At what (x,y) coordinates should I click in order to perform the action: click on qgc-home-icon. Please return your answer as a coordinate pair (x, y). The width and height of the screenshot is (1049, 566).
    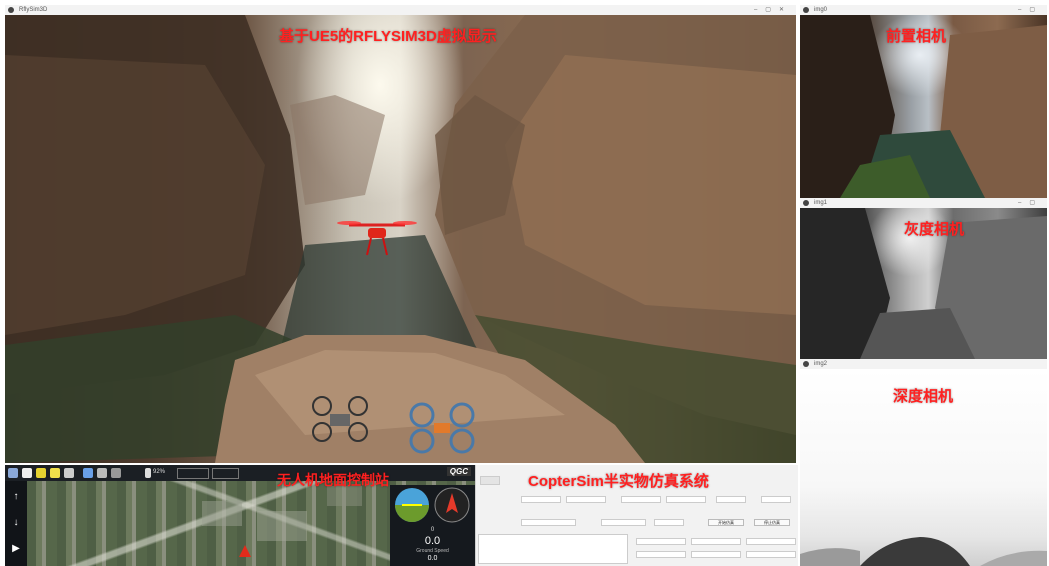
    Looking at the image, I should click on (13, 473).